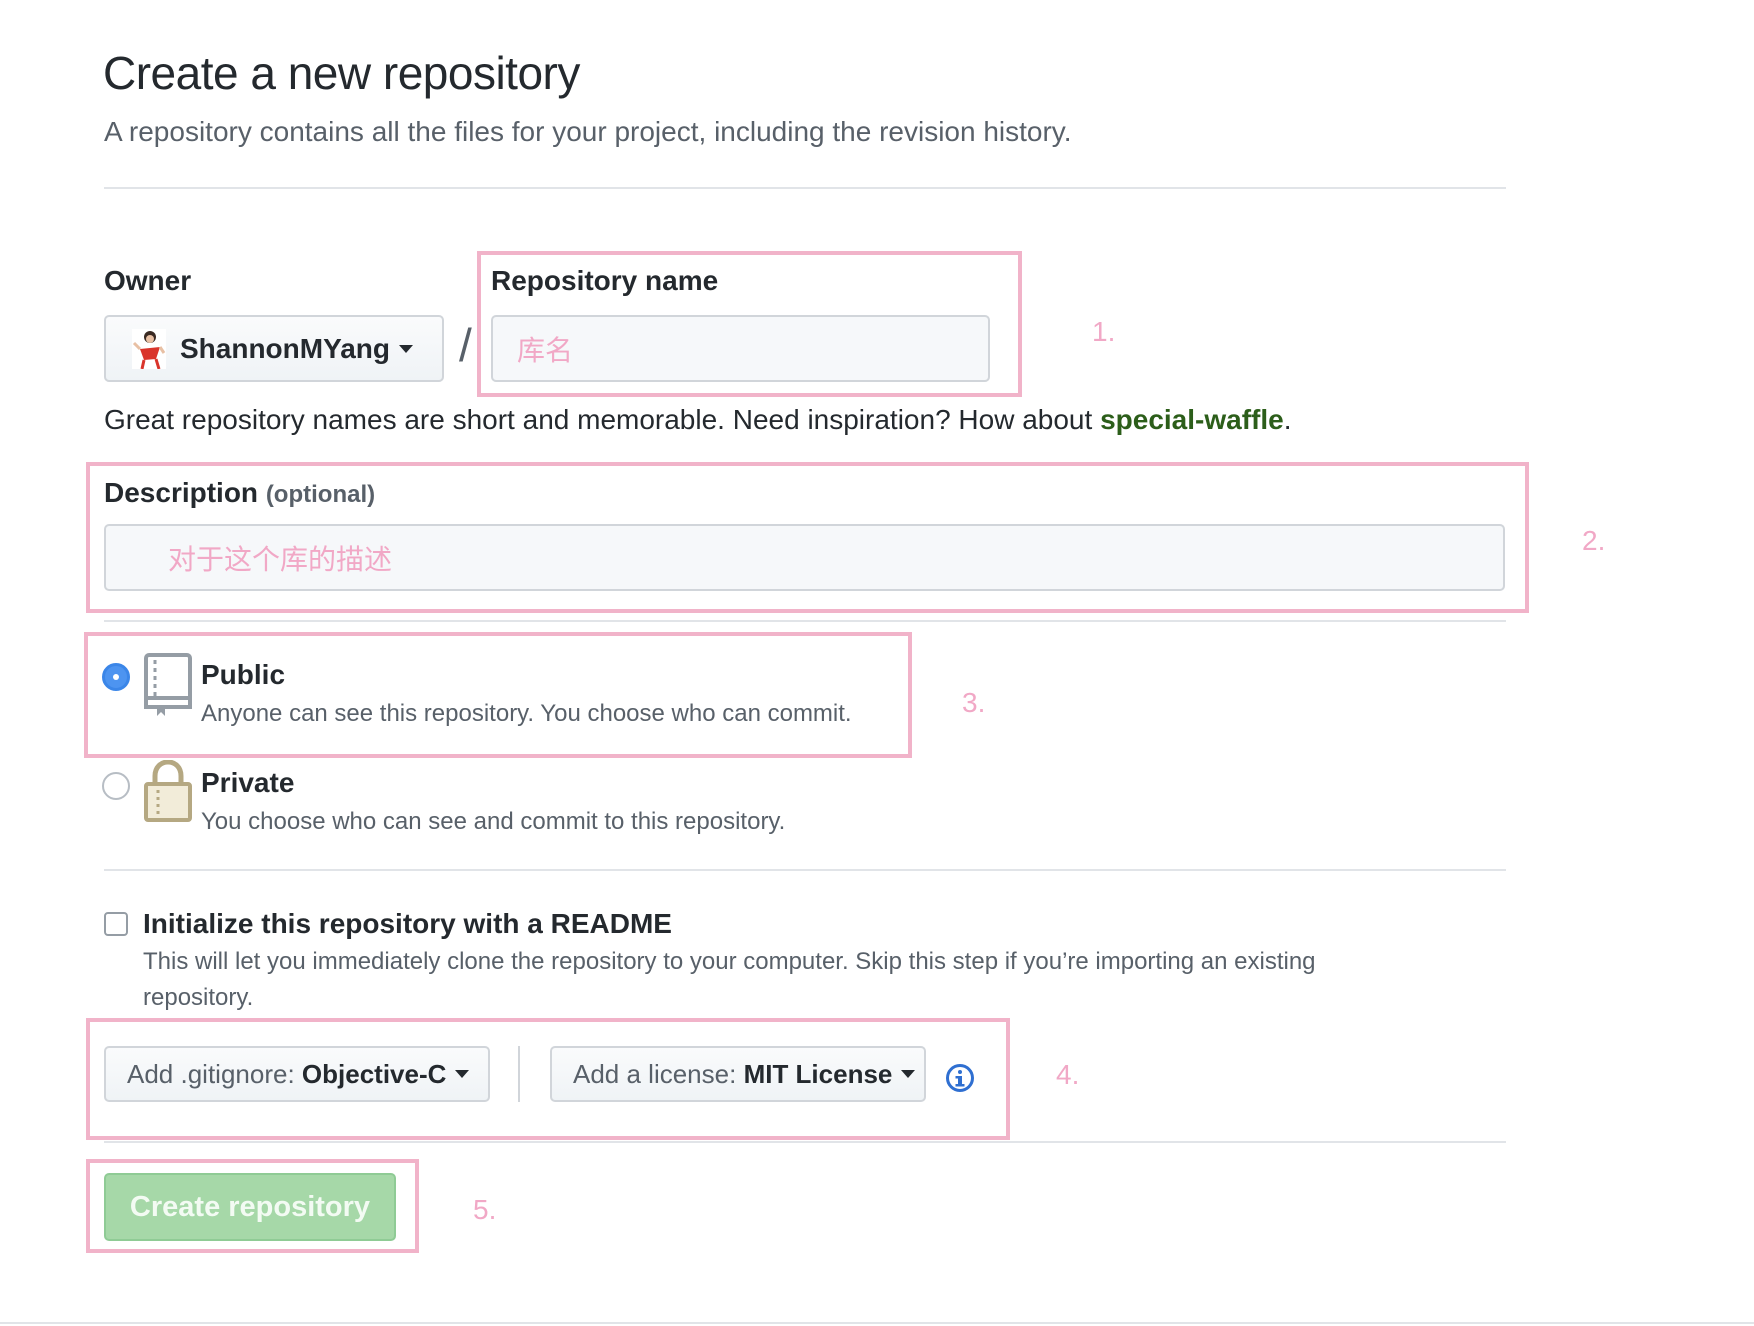  Describe the element at coordinates (116, 786) in the screenshot. I see `private-radio` at that location.